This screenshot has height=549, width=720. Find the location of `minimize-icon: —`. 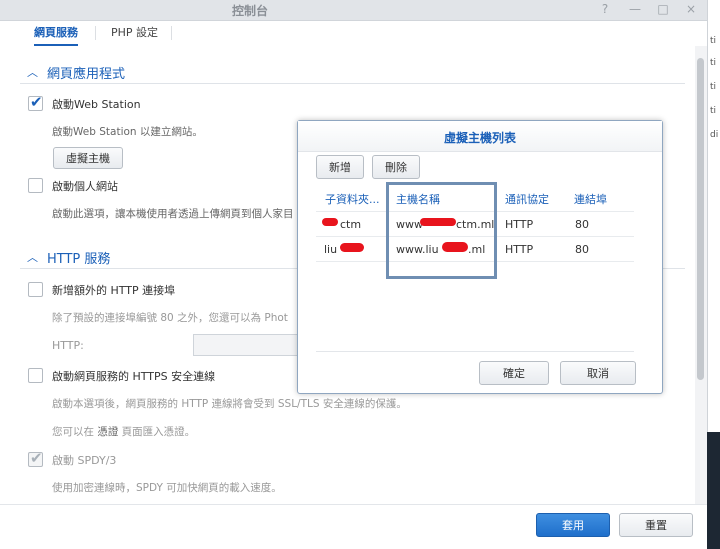

minimize-icon: — is located at coordinates (635, 9).